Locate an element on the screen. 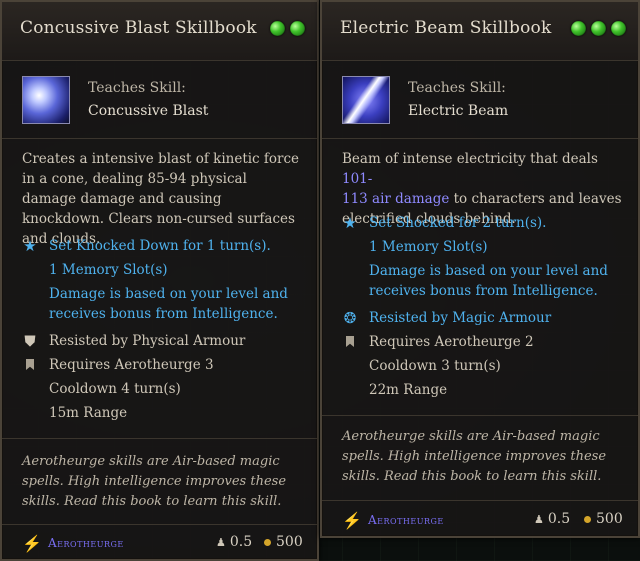 This screenshot has height=561, width=640. tooltip-header: Concussive Blast Skillbook is located at coordinates (159, 31).